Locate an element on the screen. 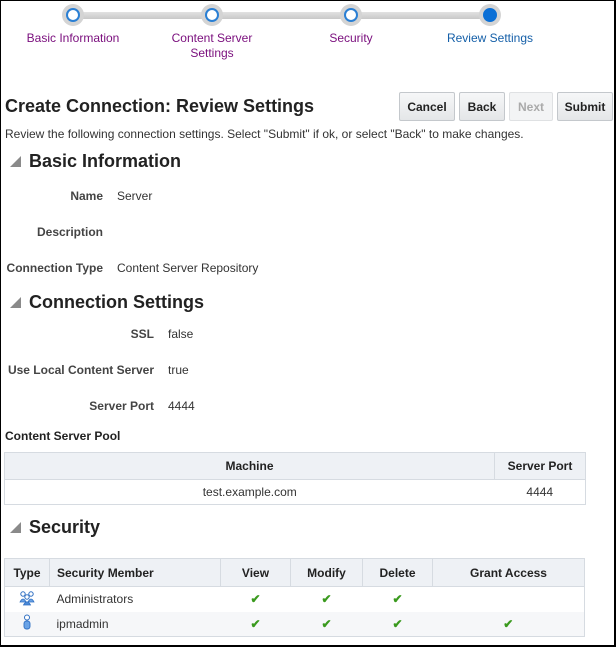  server-port-label: Server Port is located at coordinates (121, 406).